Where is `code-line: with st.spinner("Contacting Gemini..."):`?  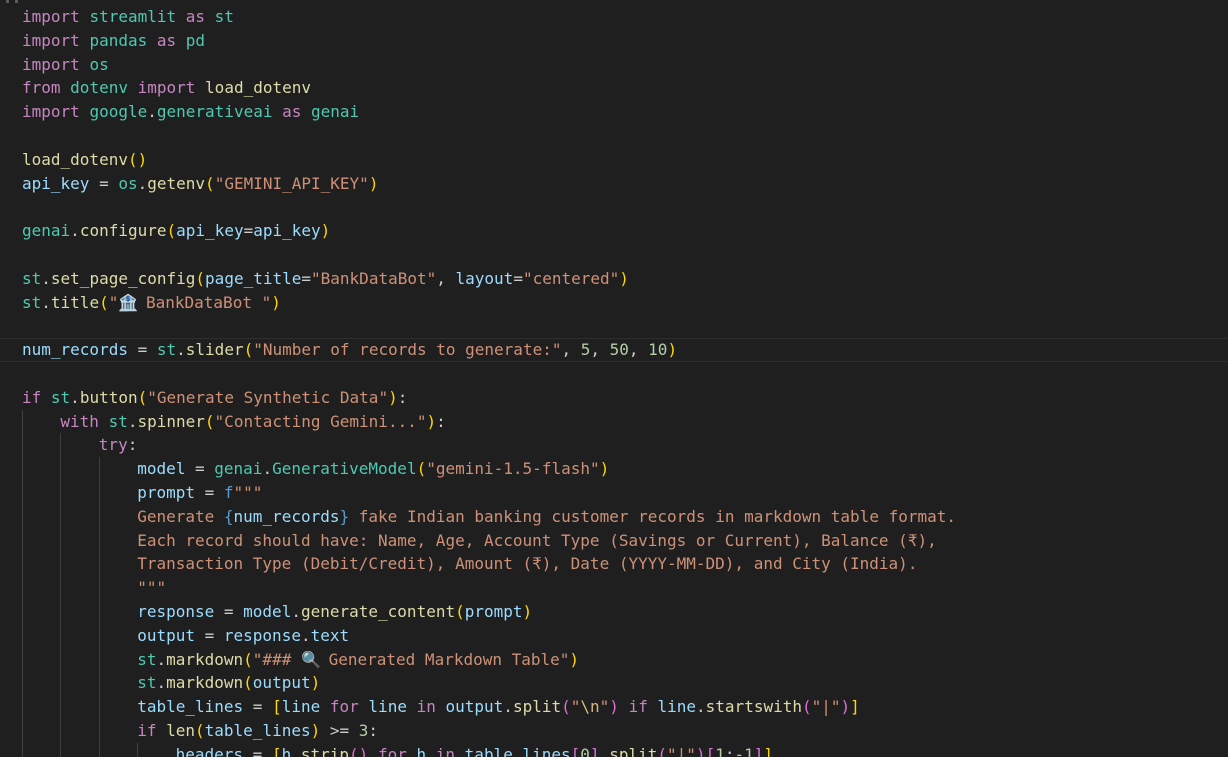
code-line: with st.spinner("Contacting Gemini..."): is located at coordinates (614, 422).